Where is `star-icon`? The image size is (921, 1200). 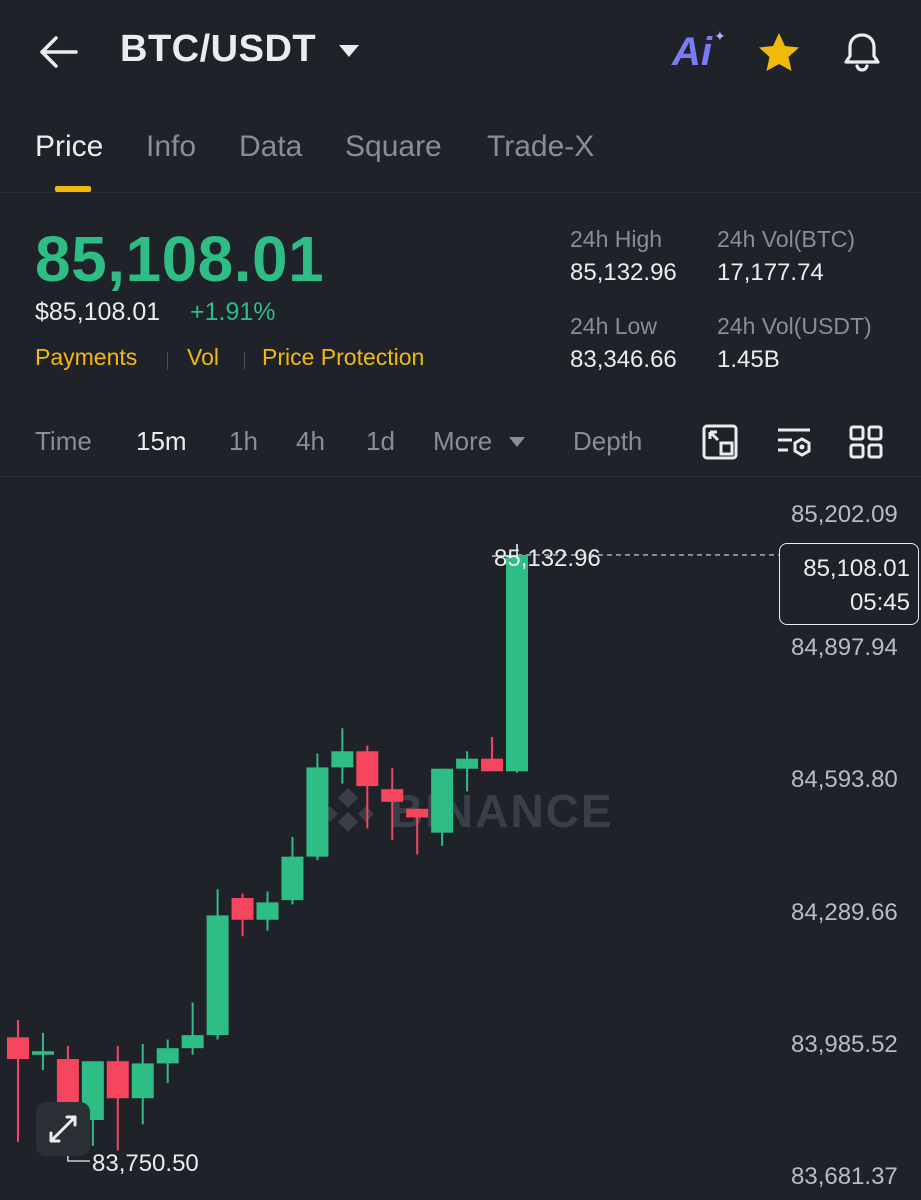 star-icon is located at coordinates (779, 53).